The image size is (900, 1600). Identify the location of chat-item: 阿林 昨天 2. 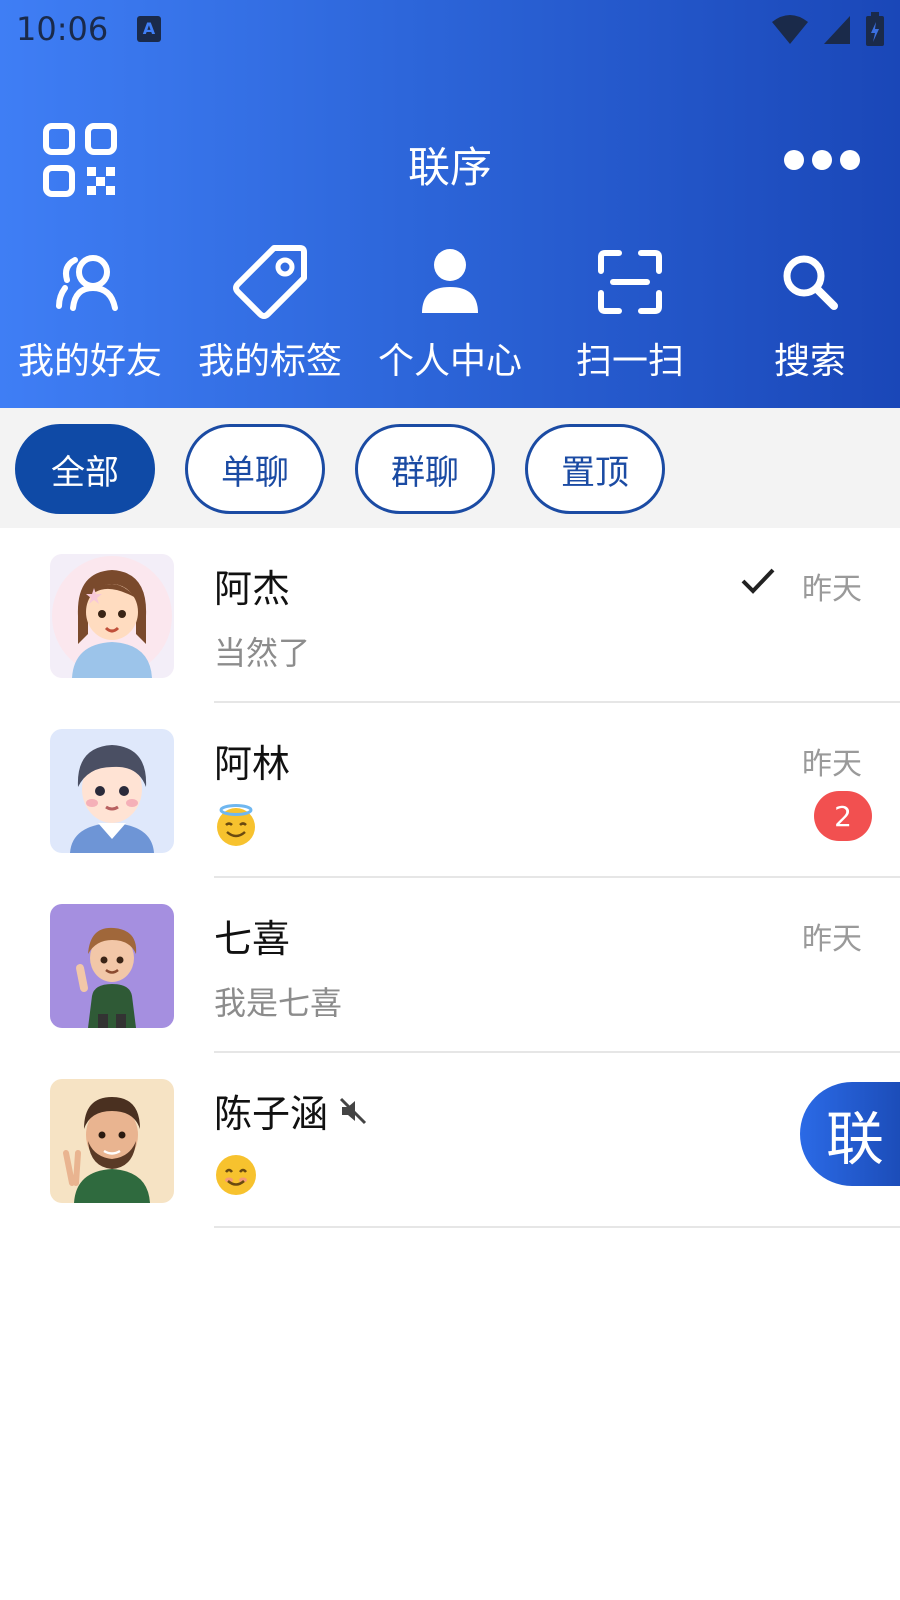
(450, 790).